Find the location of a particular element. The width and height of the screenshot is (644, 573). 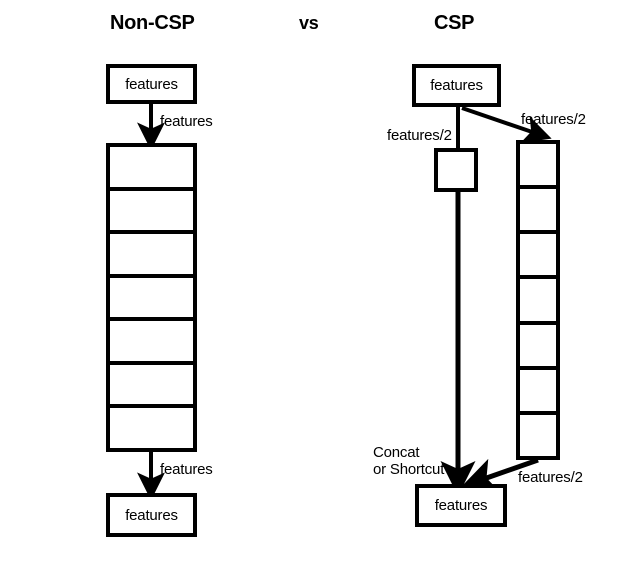

title-csp: CSP is located at coordinates (454, 23).